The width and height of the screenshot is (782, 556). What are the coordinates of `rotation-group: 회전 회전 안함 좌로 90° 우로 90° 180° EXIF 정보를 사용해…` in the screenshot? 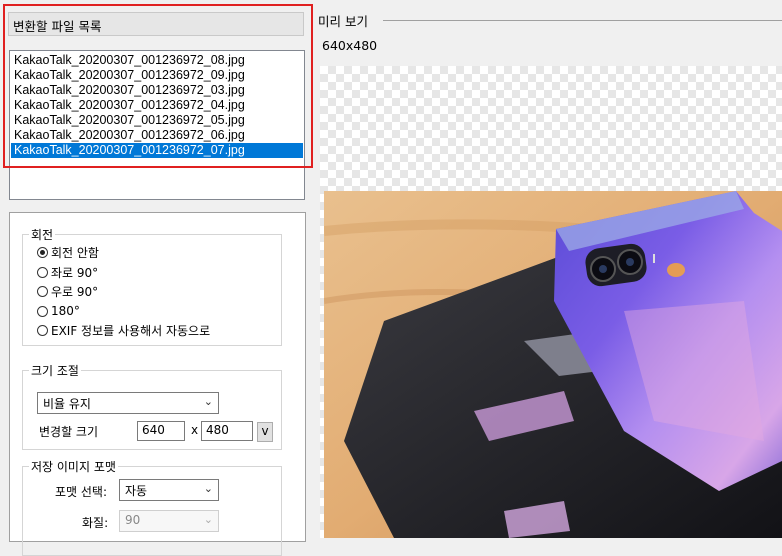 It's located at (152, 286).